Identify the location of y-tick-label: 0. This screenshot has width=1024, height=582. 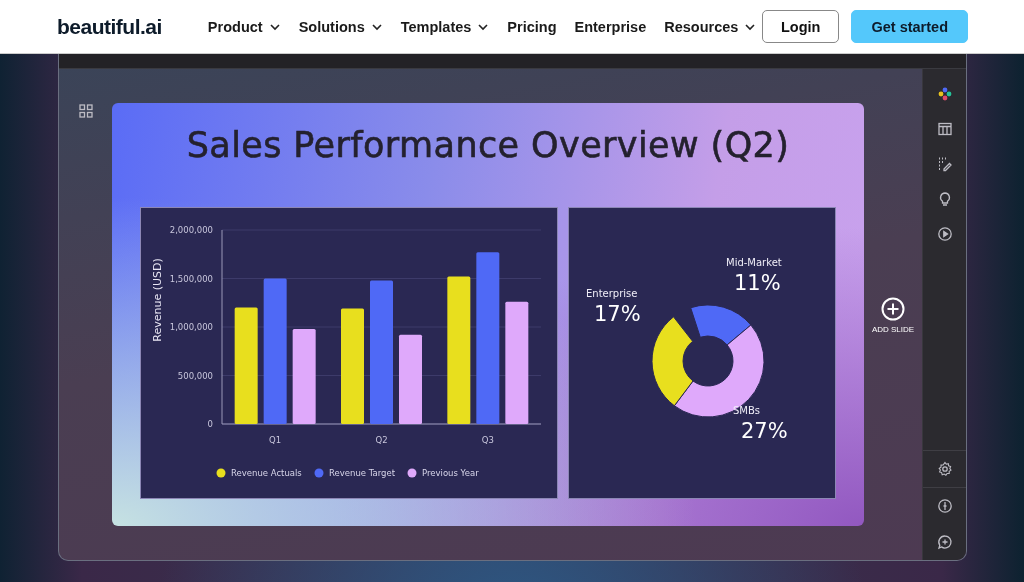
(210, 424).